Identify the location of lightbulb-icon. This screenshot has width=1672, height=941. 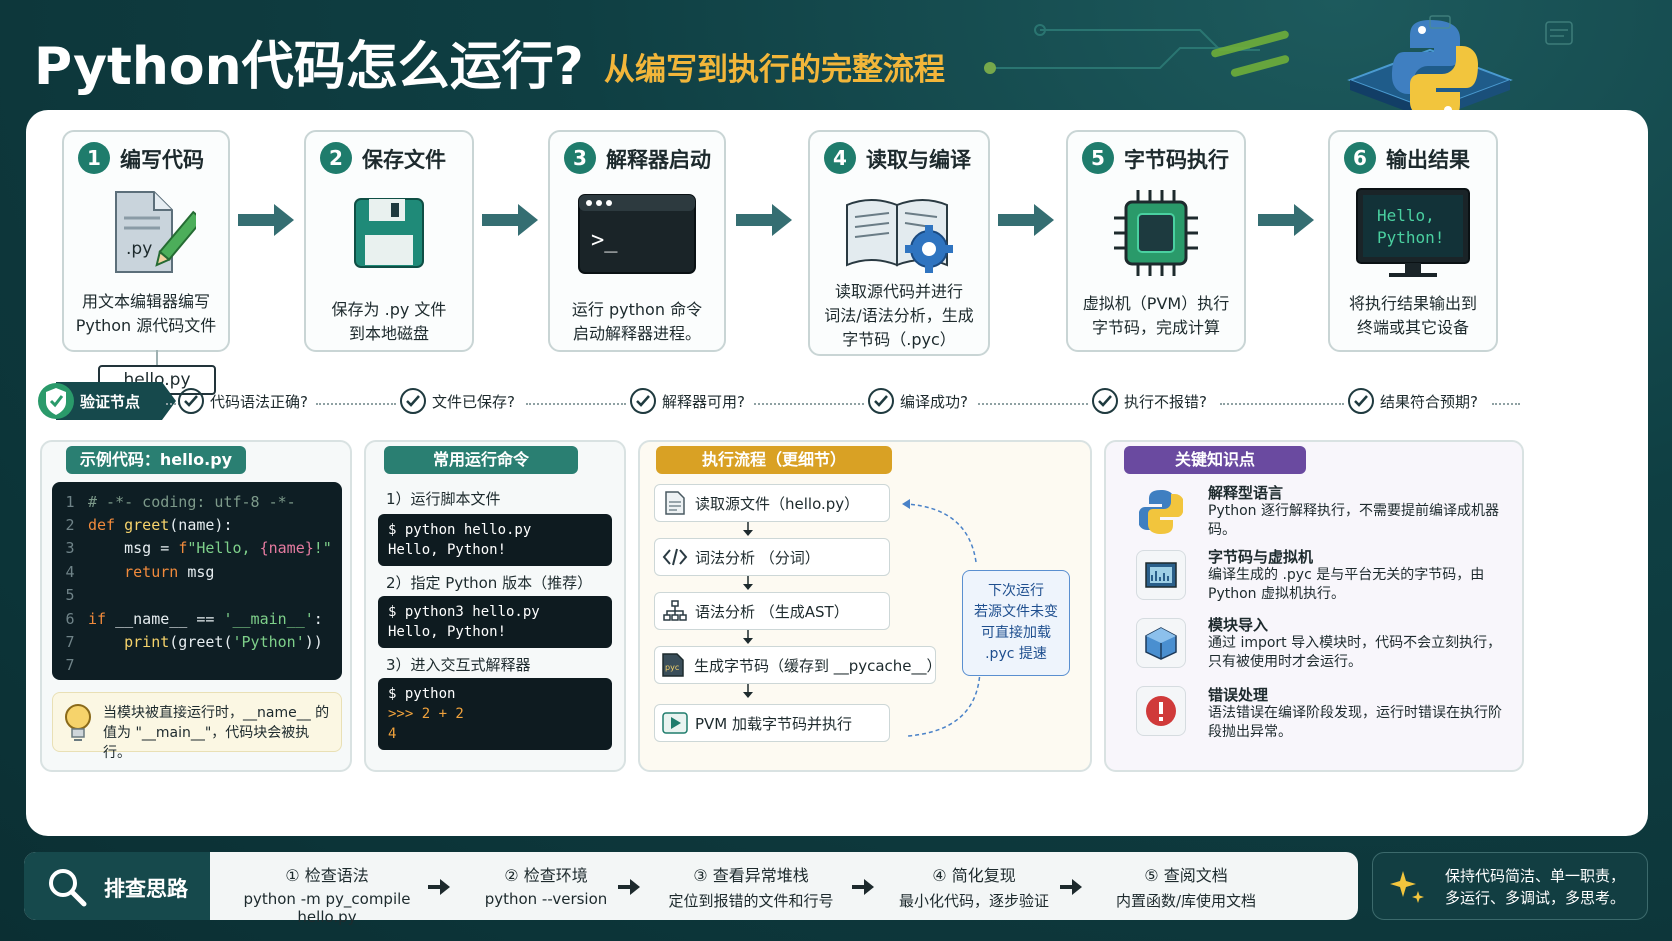
(78, 722).